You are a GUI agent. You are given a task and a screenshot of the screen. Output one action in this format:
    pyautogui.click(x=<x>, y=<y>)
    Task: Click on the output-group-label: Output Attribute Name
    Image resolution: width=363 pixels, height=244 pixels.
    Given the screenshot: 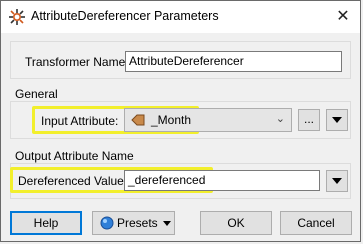 What is the action you would take?
    pyautogui.click(x=74, y=156)
    